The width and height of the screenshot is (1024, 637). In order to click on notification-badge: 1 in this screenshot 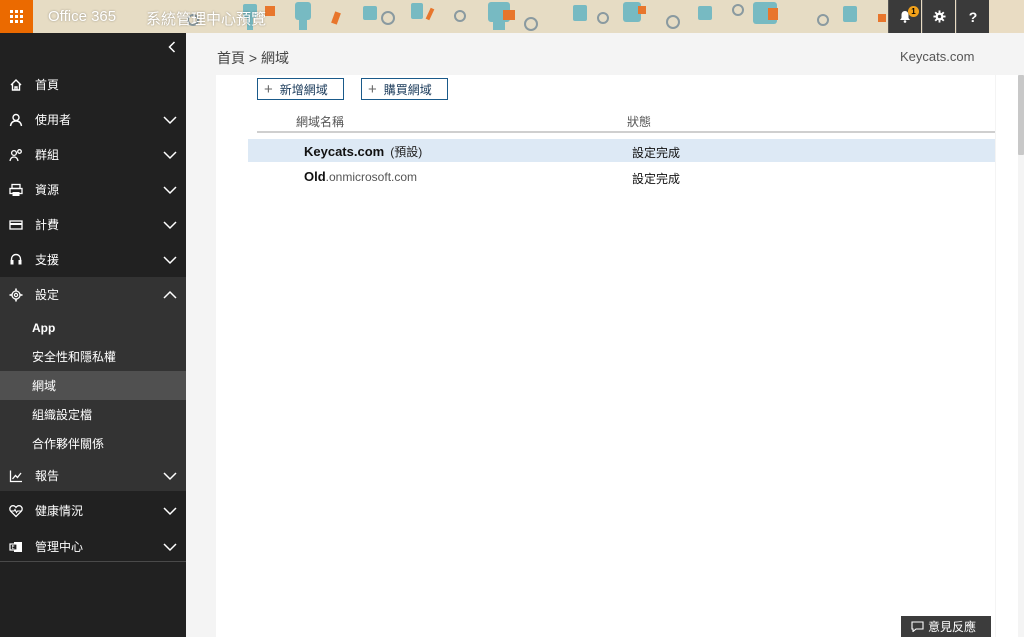, I will do `click(913, 11)`.